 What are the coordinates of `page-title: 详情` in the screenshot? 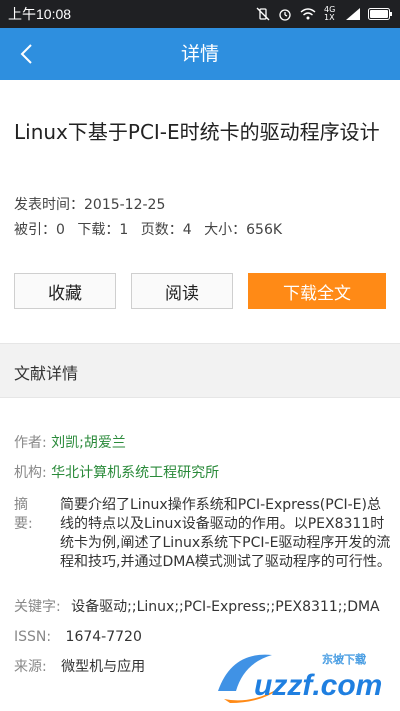 It's located at (199, 54).